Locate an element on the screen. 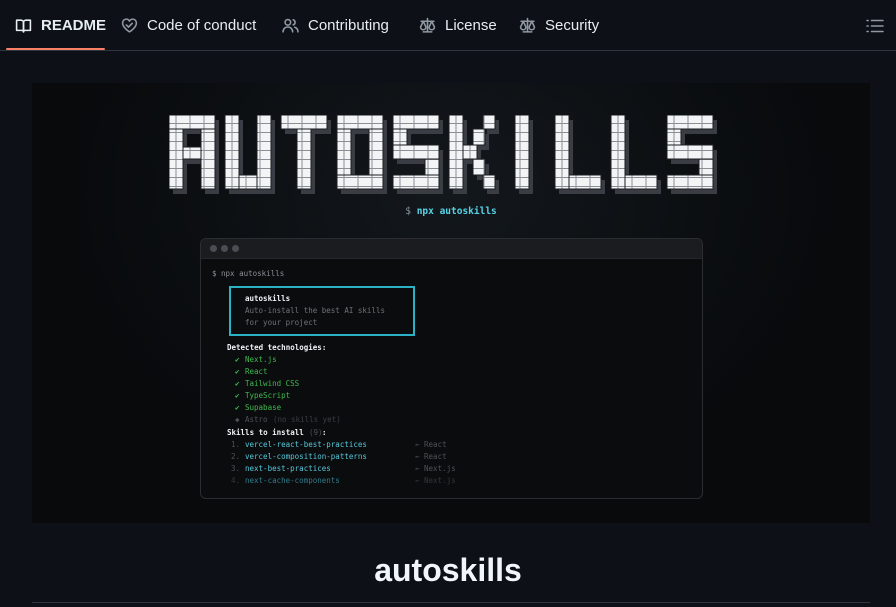 The image size is (896, 607). skipped-technology: Astro is located at coordinates (256, 419).